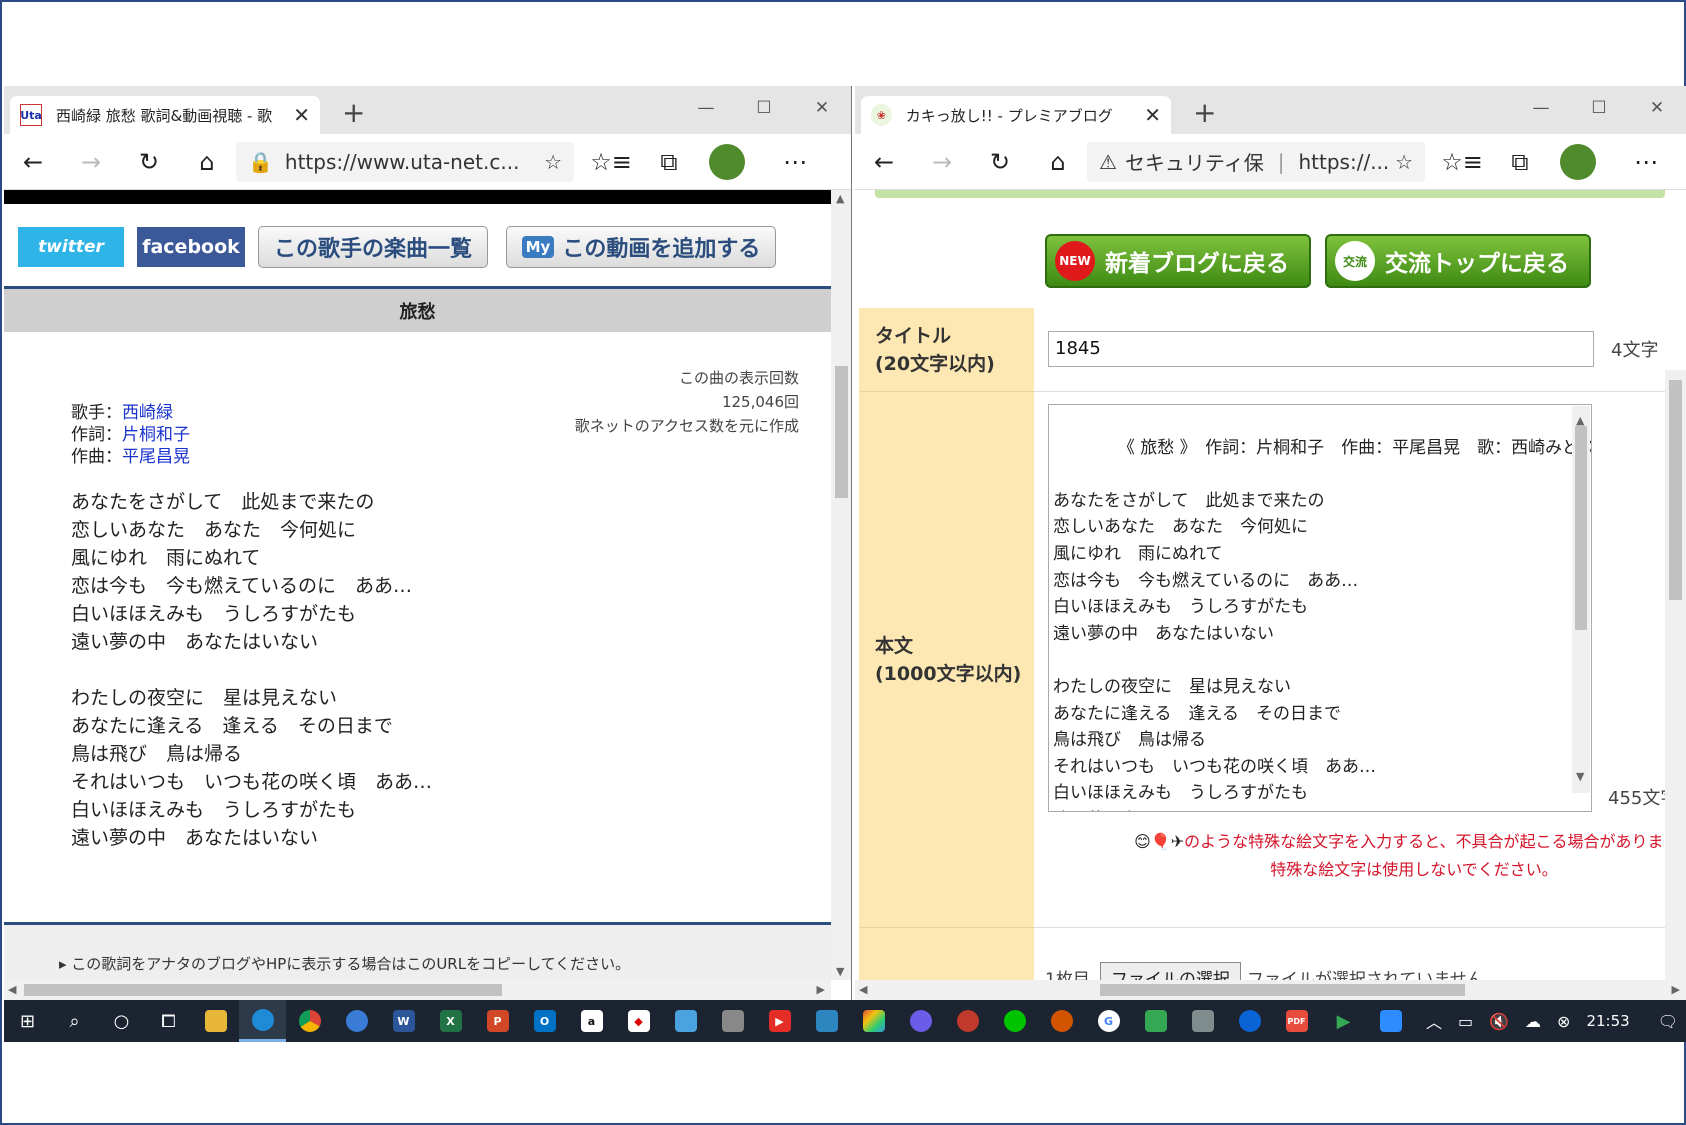  I want to click on lyricist-link: 片桐和子, so click(156, 435).